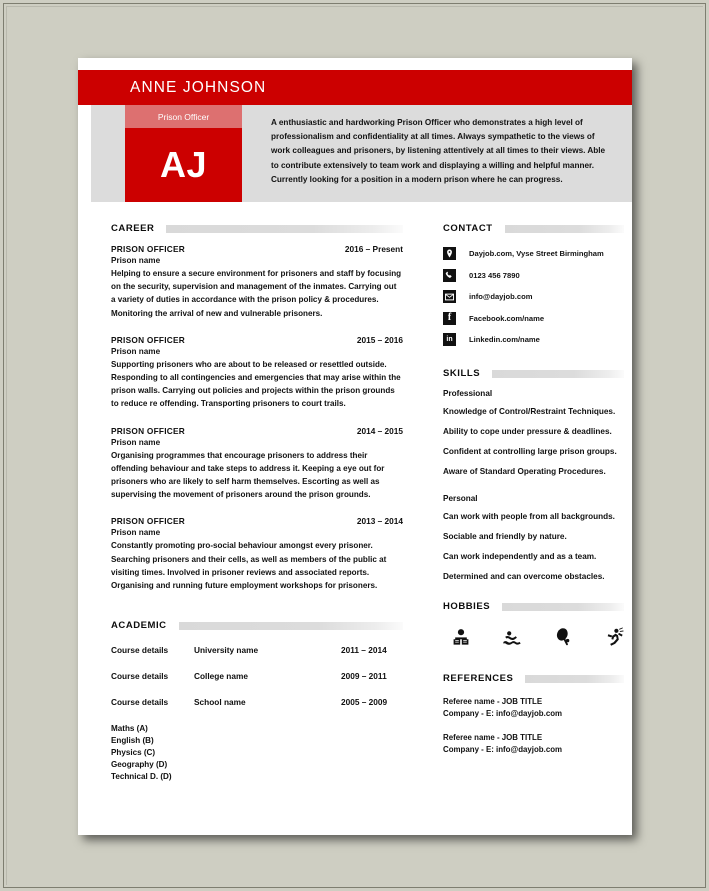 The image size is (709, 891). I want to click on contact-address-text: Dayjob.com, Vyse Street Birmingham, so click(536, 253).